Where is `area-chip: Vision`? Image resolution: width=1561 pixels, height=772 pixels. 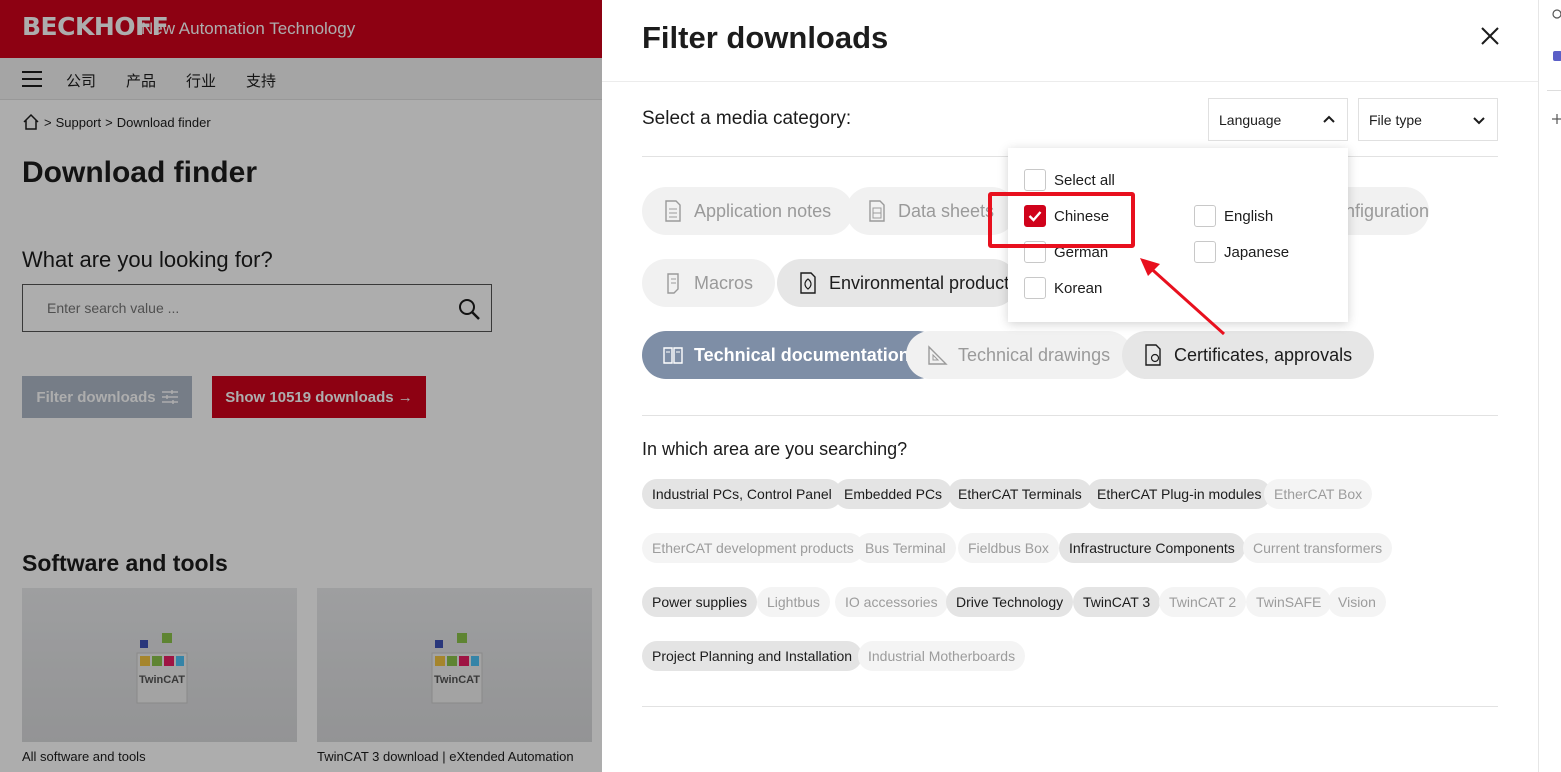
area-chip: Vision is located at coordinates (1357, 602).